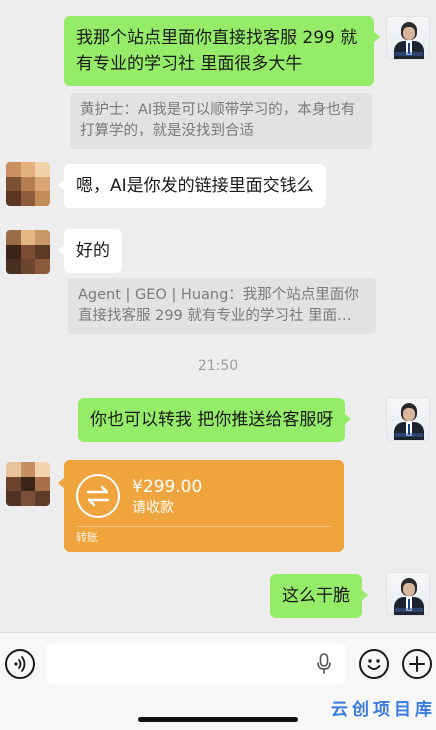  What do you see at coordinates (98, 496) in the screenshot?
I see `transfer-icon` at bounding box center [98, 496].